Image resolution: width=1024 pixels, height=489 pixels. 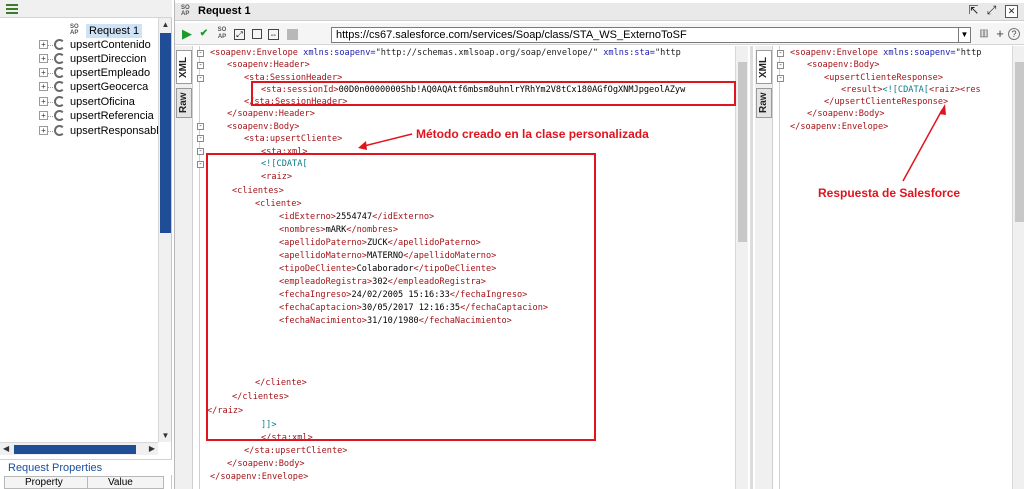 I want to click on tree-item-label: upsertOficina, so click(x=102, y=102).